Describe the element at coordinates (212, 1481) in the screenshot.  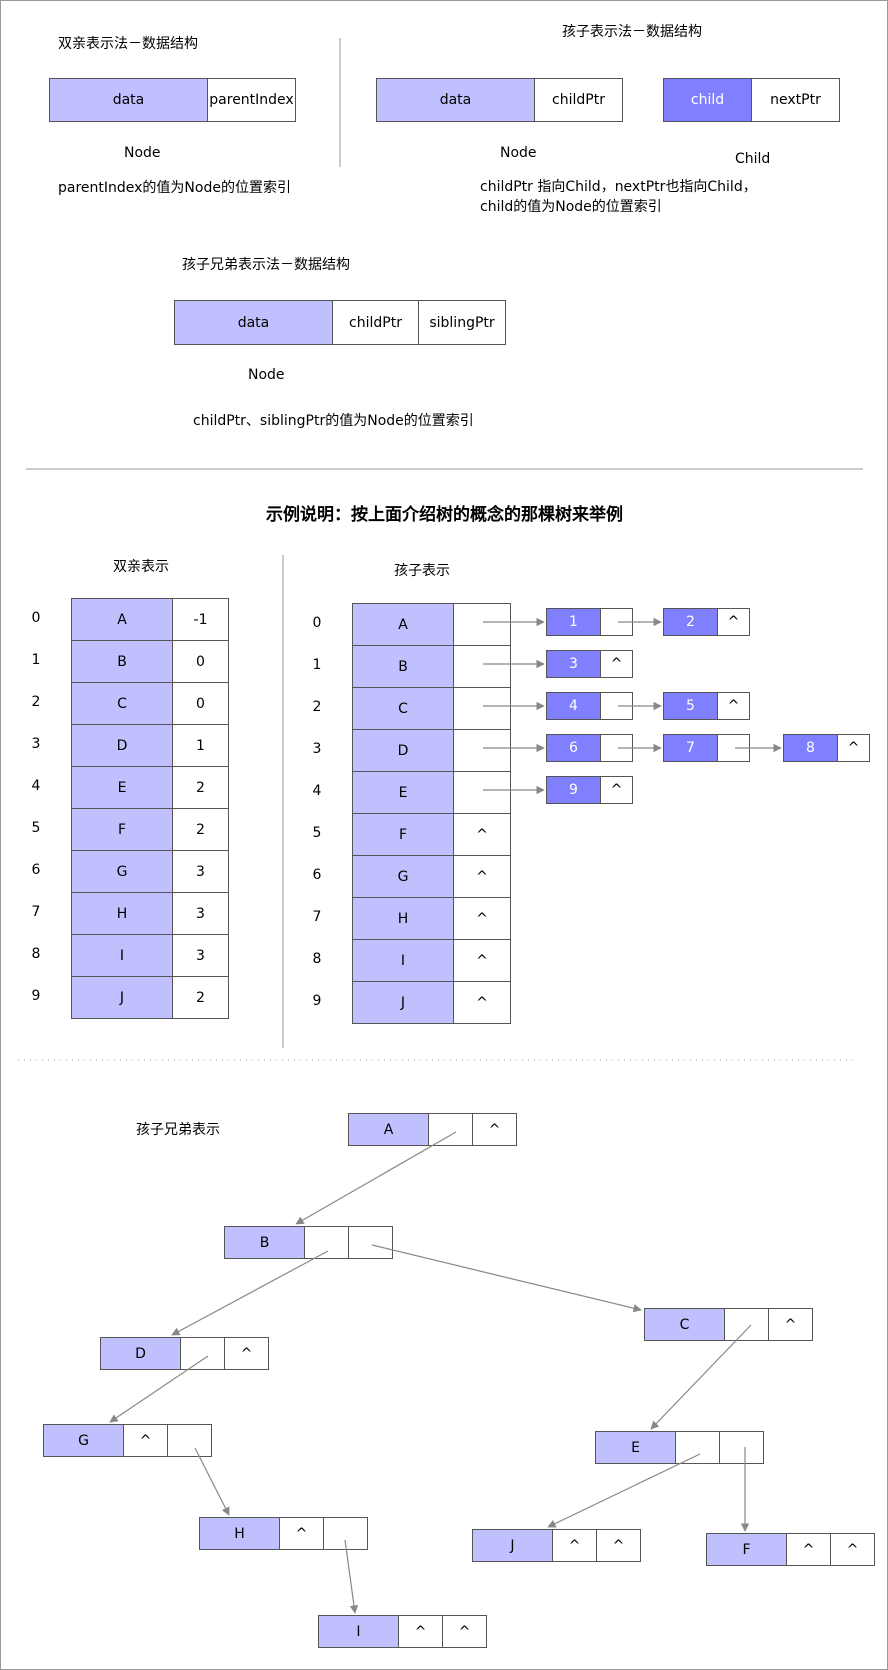
I see `tree-arrow-G-H` at that location.